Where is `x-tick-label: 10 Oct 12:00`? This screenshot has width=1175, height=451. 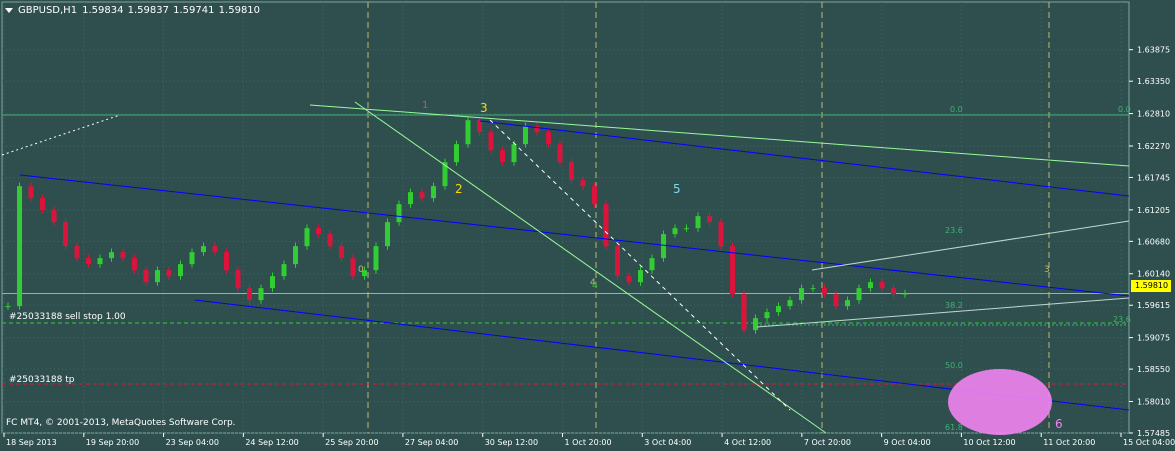 x-tick-label: 10 Oct 12:00 is located at coordinates (989, 442).